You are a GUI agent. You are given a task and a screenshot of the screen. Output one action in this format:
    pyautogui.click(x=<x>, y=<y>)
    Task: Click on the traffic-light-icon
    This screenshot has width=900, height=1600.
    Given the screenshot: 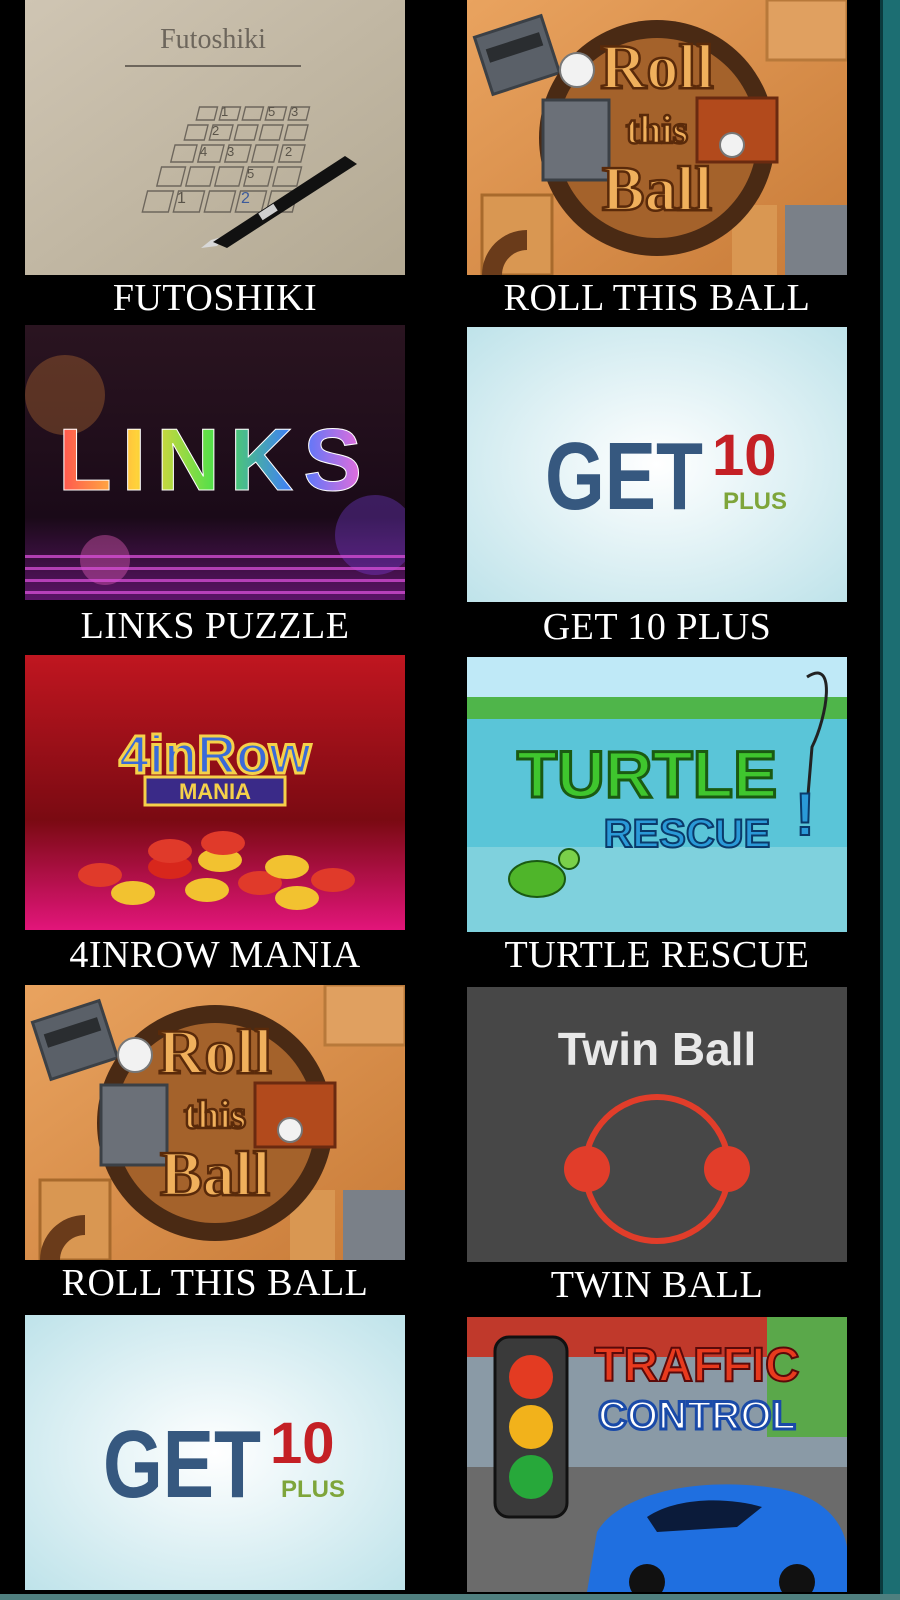 What is the action you would take?
    pyautogui.click(x=531, y=1427)
    